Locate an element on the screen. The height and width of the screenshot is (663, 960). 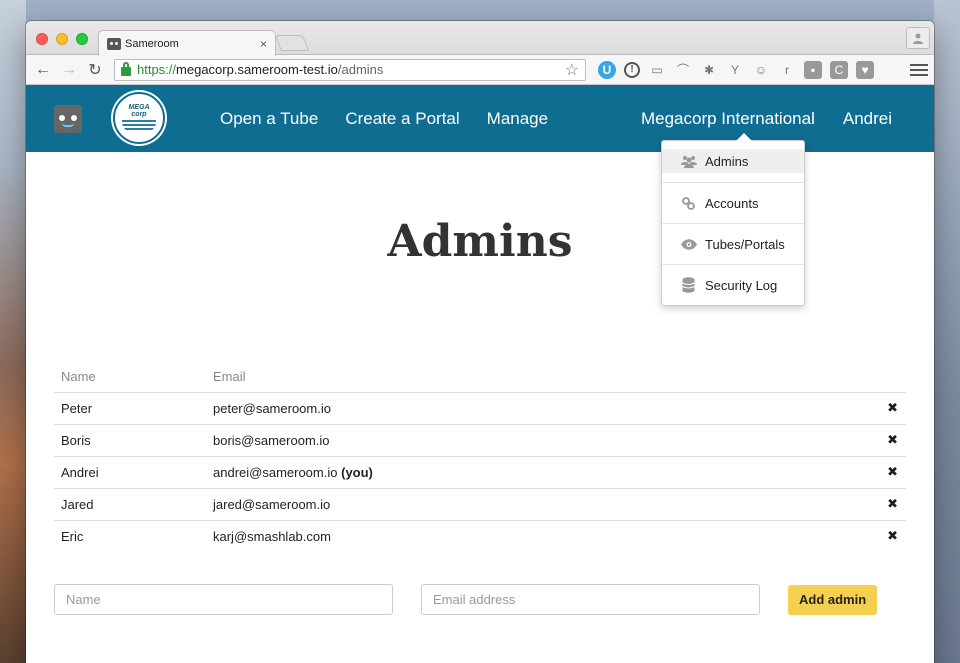
table-row: Boris boris@sameroom.io ✖ is located at coordinates (480, 440).